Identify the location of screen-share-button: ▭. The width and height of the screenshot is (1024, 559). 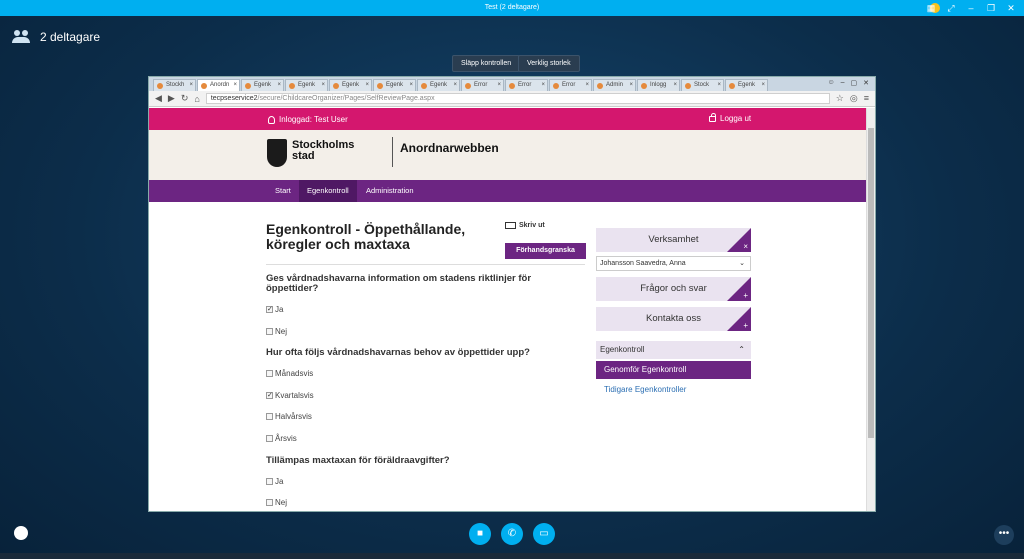
(544, 534).